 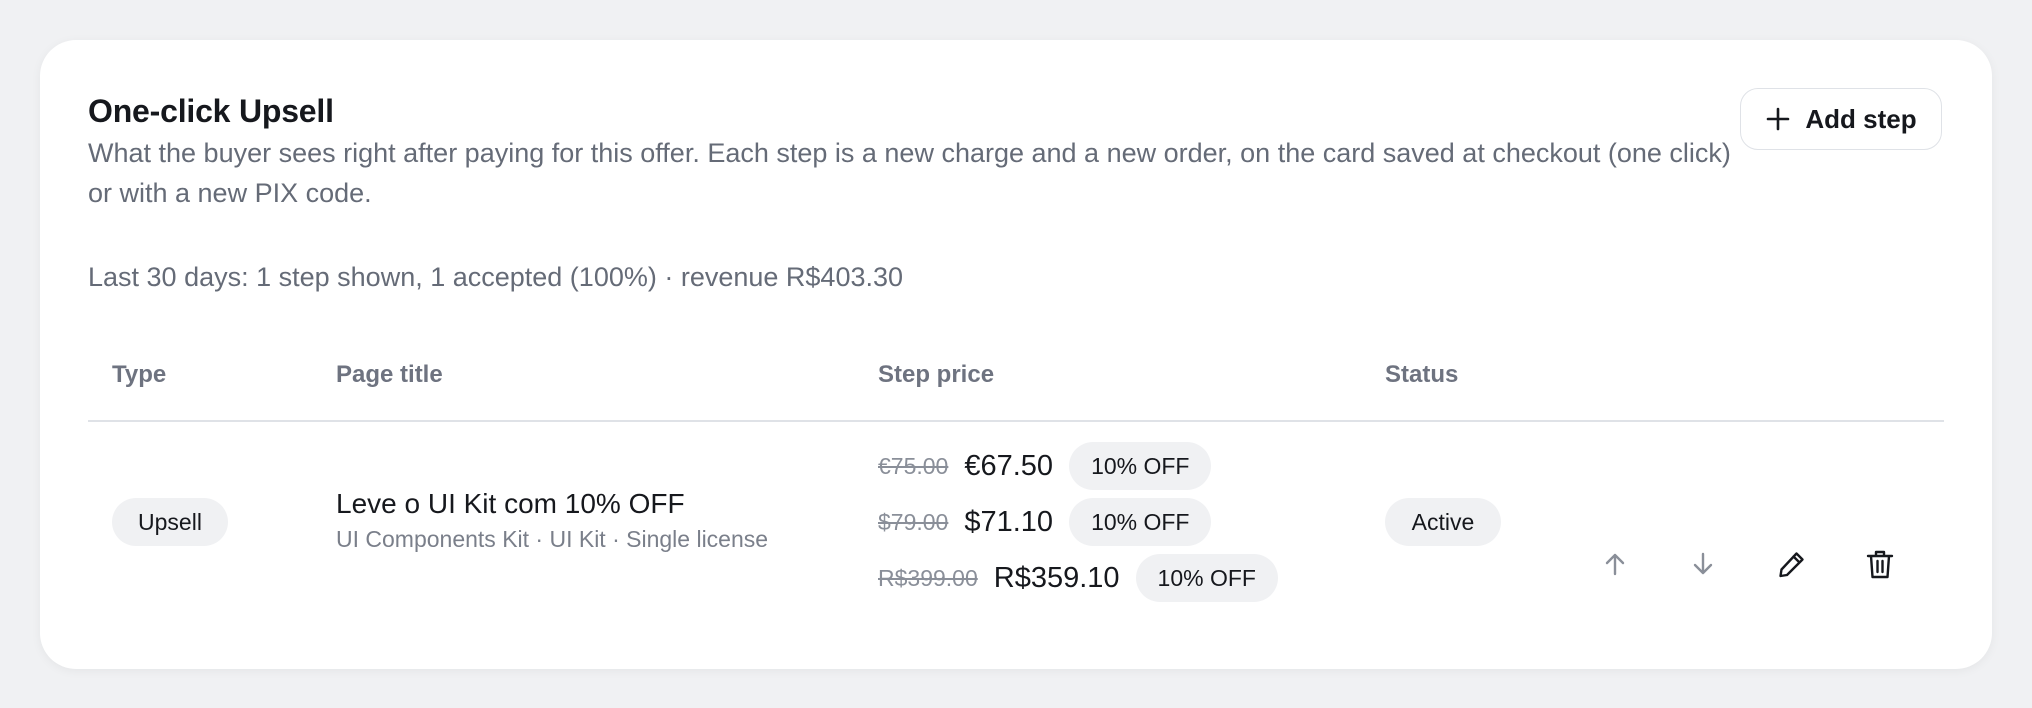 I want to click on trash-icon, so click(x=1880, y=564).